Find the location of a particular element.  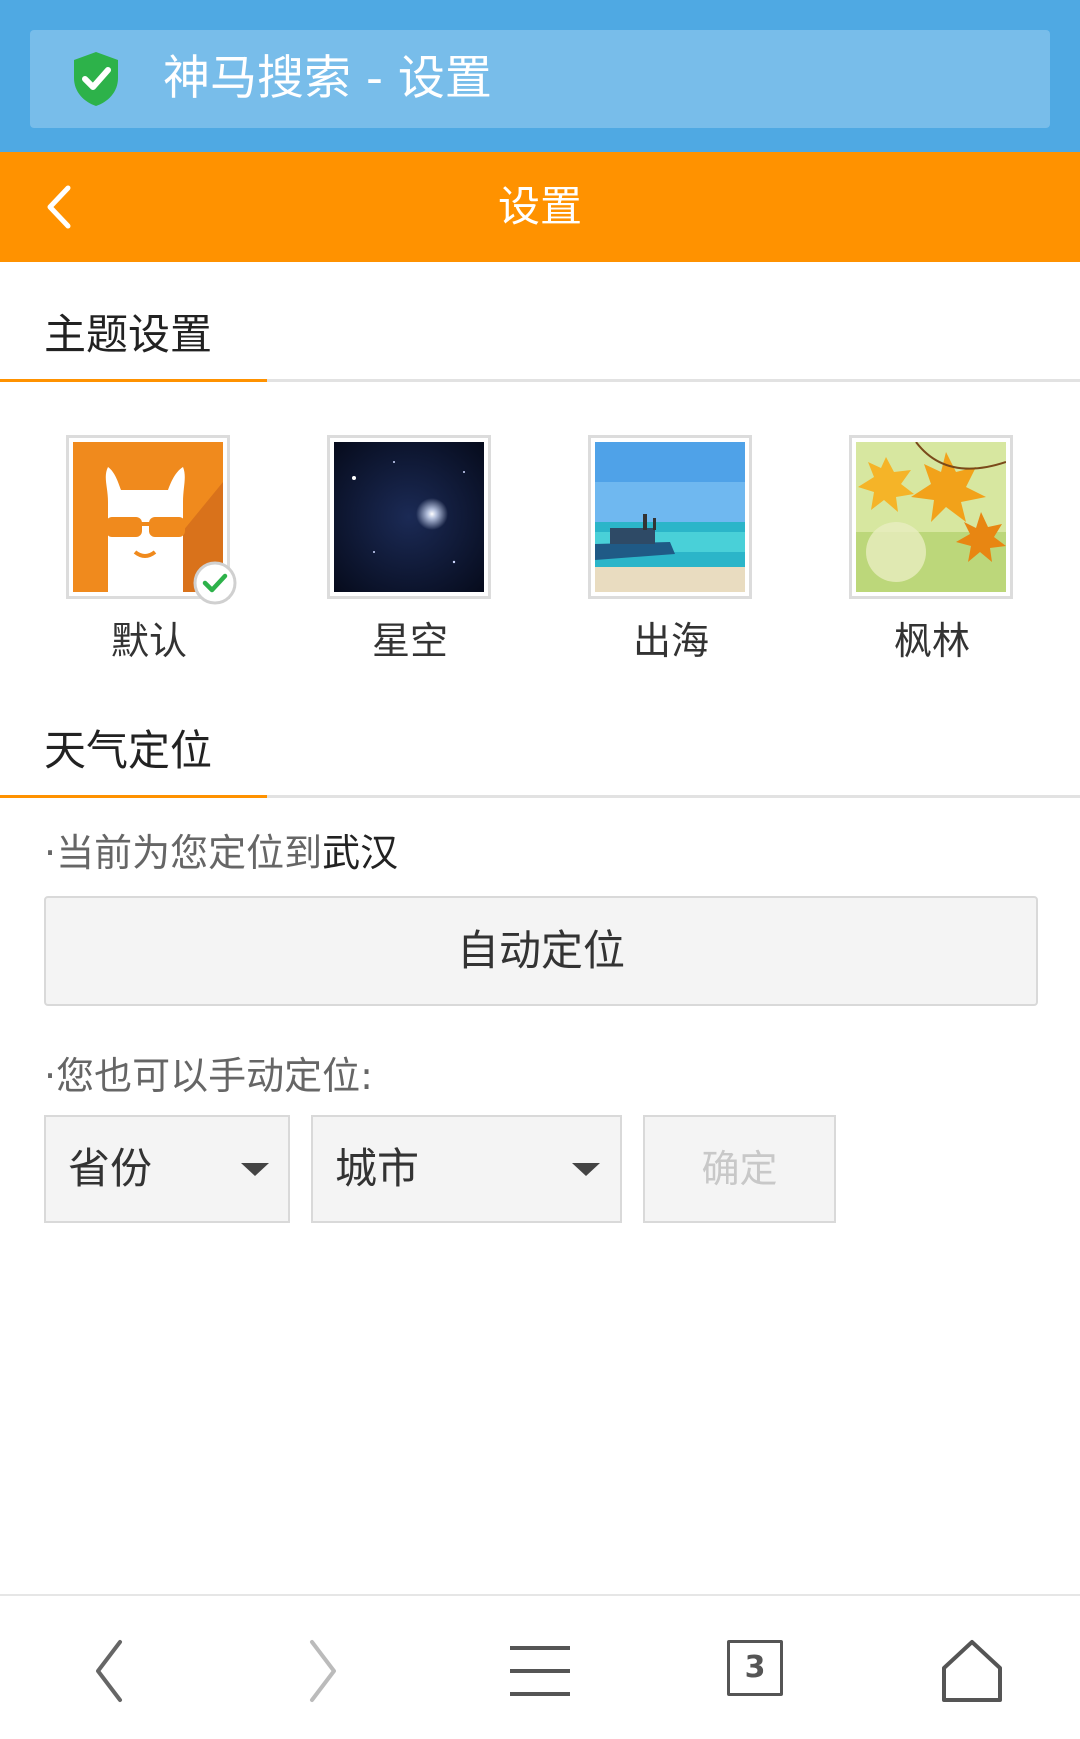

chevron-left-icon is located at coordinates (60, 207).